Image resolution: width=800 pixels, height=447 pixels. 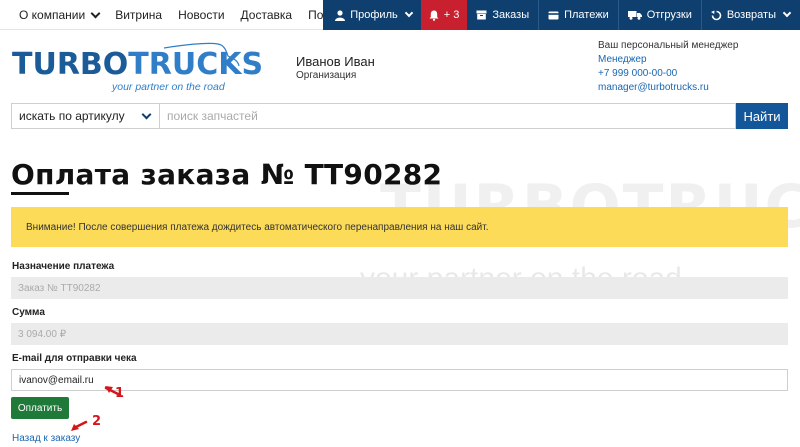 I want to click on amount-value: 3 094.00 ₽, so click(x=42, y=334).